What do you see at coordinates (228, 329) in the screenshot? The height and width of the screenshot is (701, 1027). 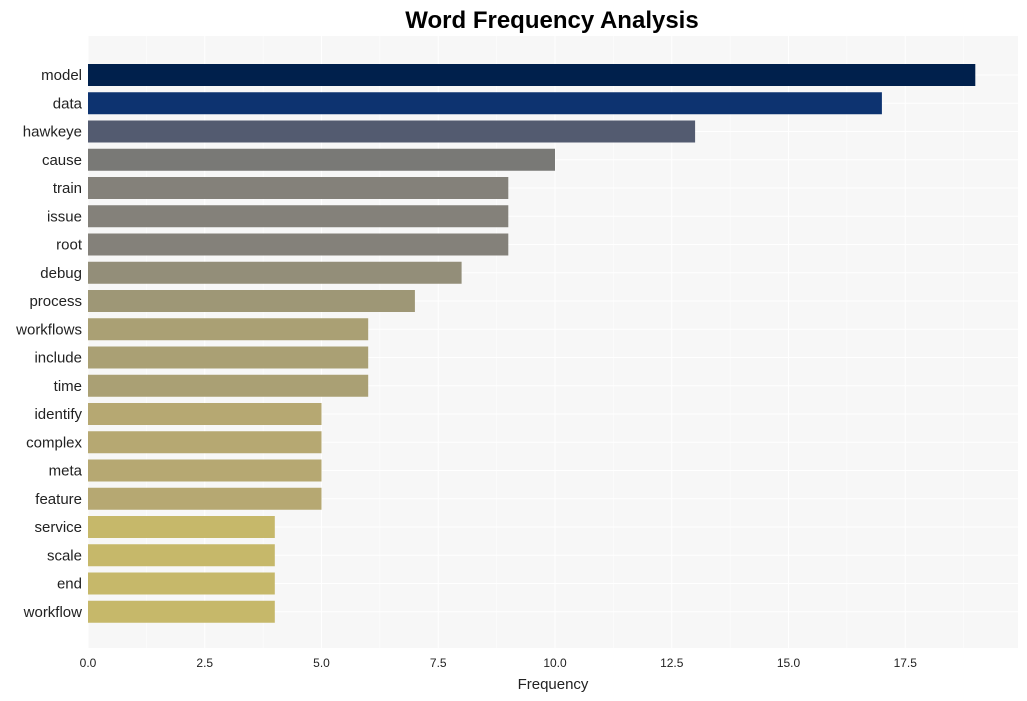 I see `bar-workflows` at bounding box center [228, 329].